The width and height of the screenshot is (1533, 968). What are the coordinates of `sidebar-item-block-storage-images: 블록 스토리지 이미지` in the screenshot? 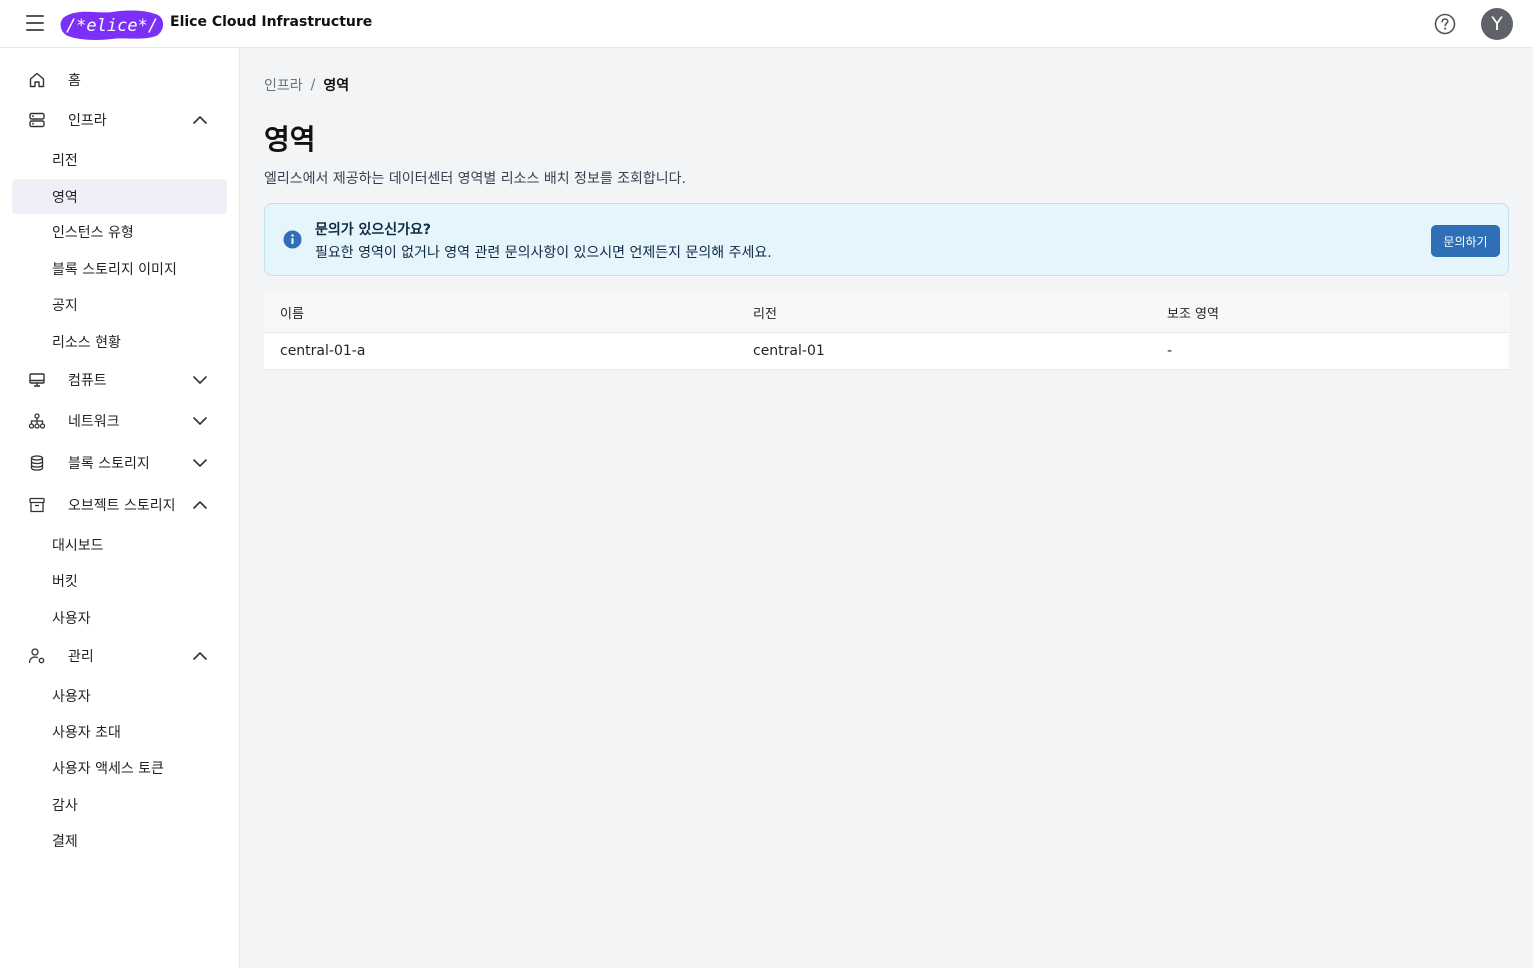 It's located at (119, 268).